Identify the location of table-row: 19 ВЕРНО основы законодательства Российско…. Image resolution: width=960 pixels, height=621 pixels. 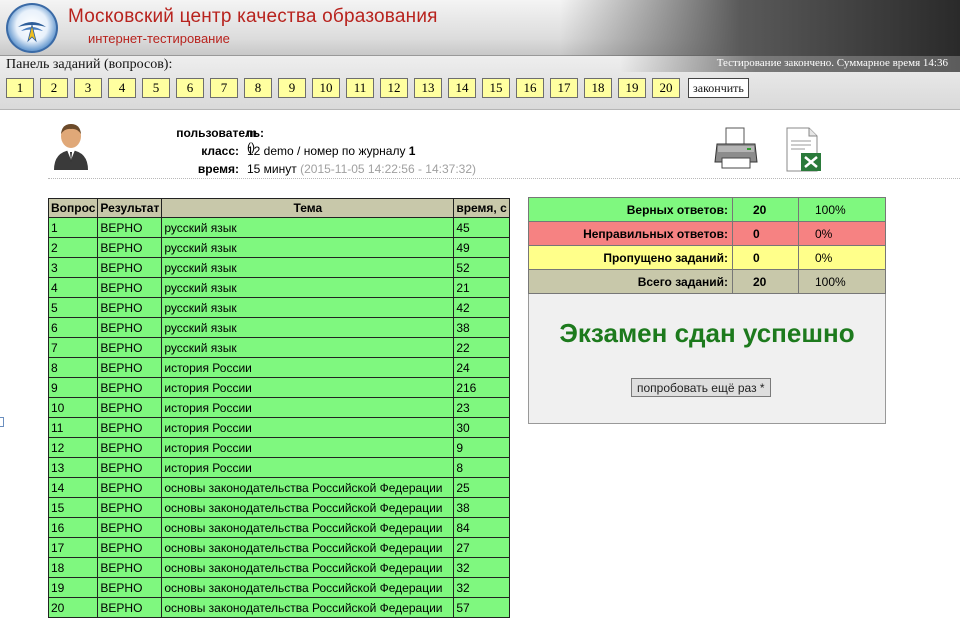
(278, 587).